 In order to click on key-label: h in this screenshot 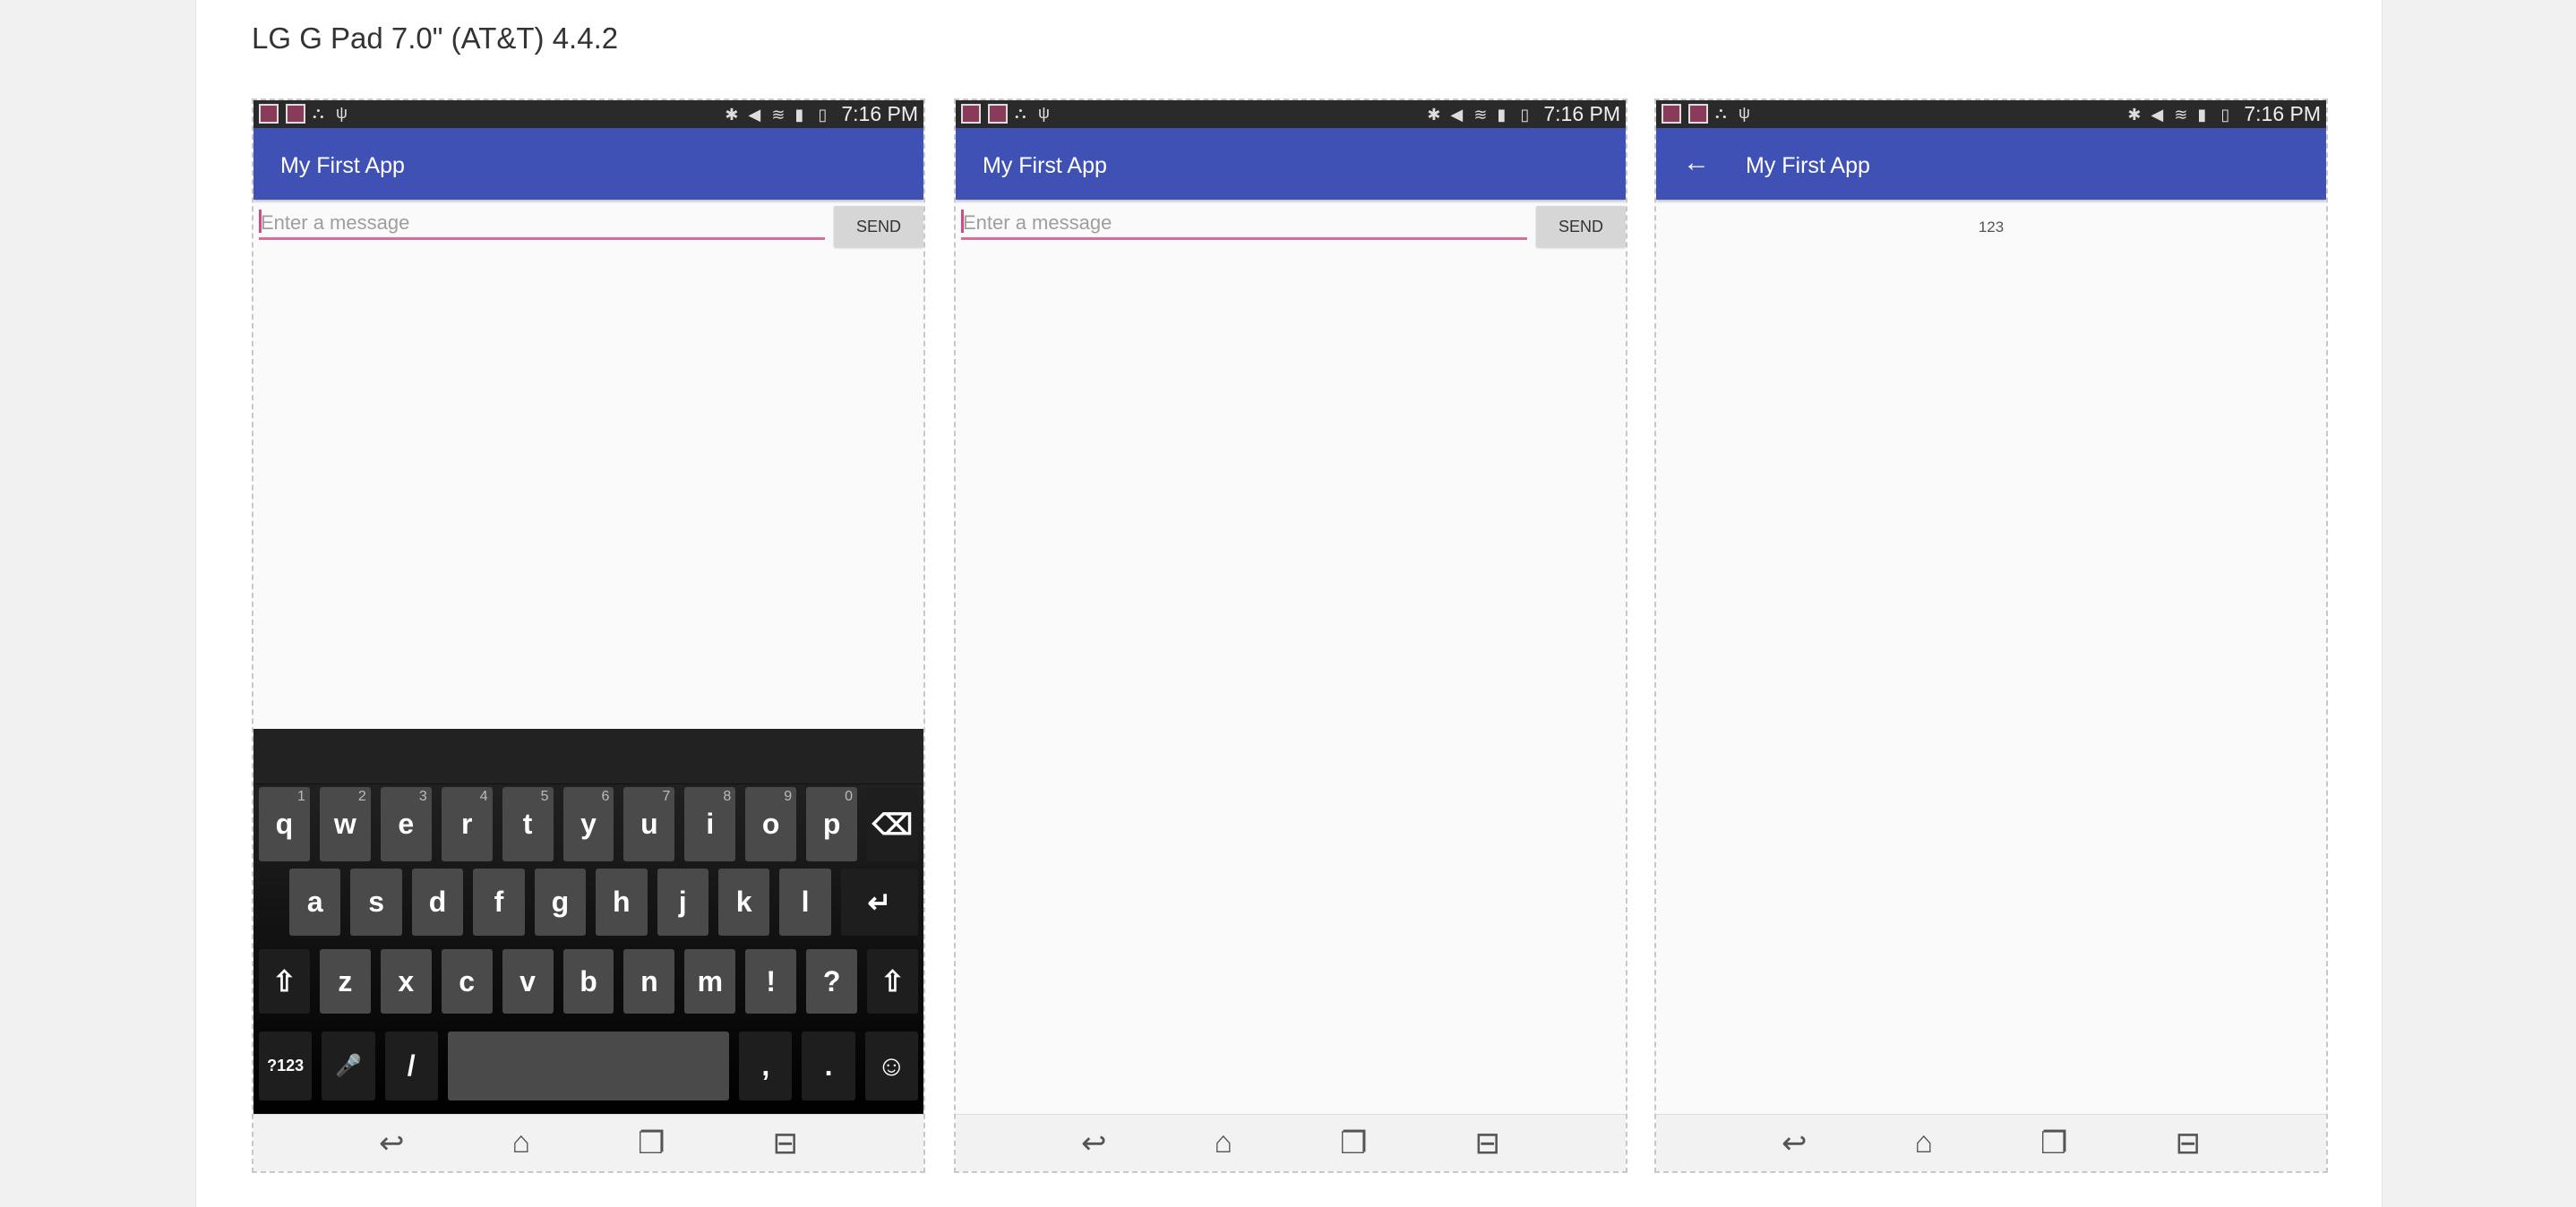, I will do `click(622, 902)`.